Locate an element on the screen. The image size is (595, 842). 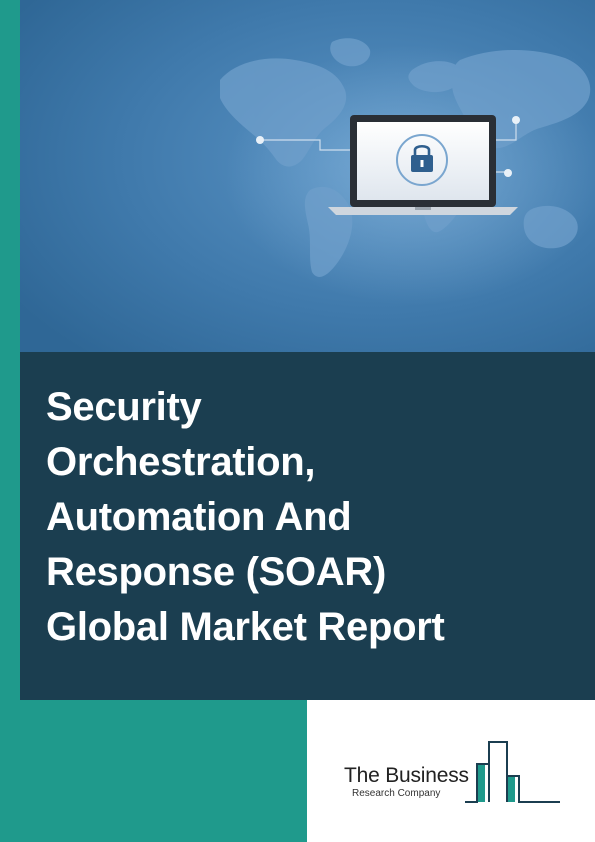
bar-chart-logo-icon is located at coordinates (512, 772).